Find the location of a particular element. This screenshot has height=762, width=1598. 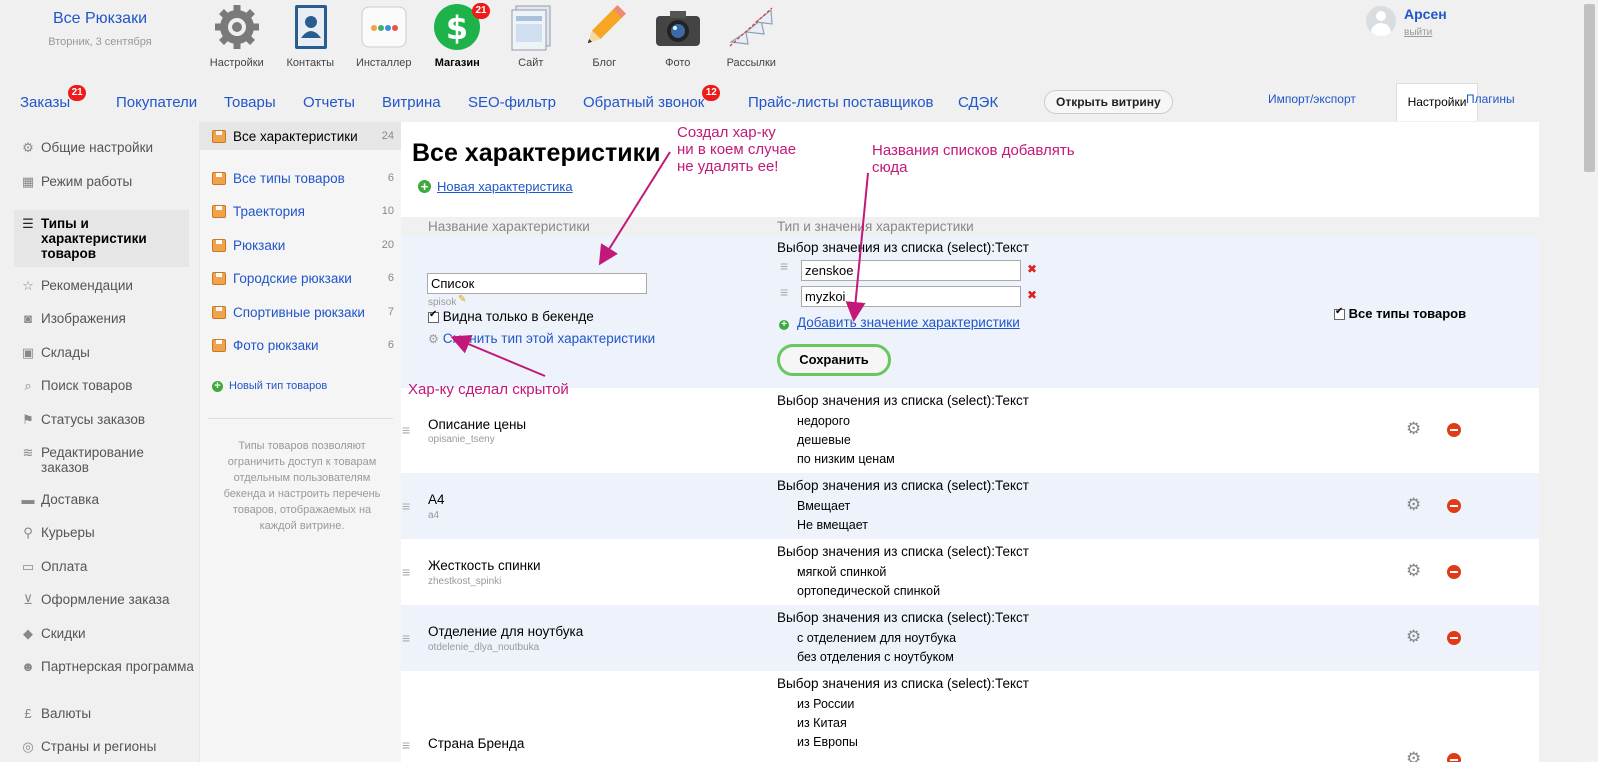

sidebar-item-checkout: ⊻ Оформление заказа is located at coordinates (107, 600).